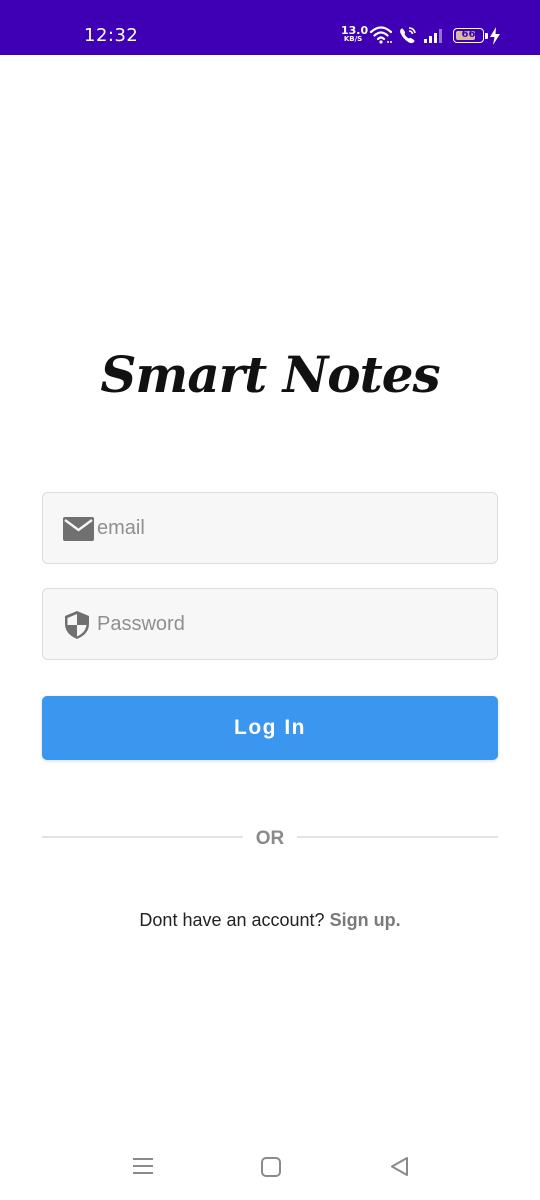 The height and width of the screenshot is (1200, 540). Describe the element at coordinates (111, 35) in the screenshot. I see `status-time: 12:32` at that location.